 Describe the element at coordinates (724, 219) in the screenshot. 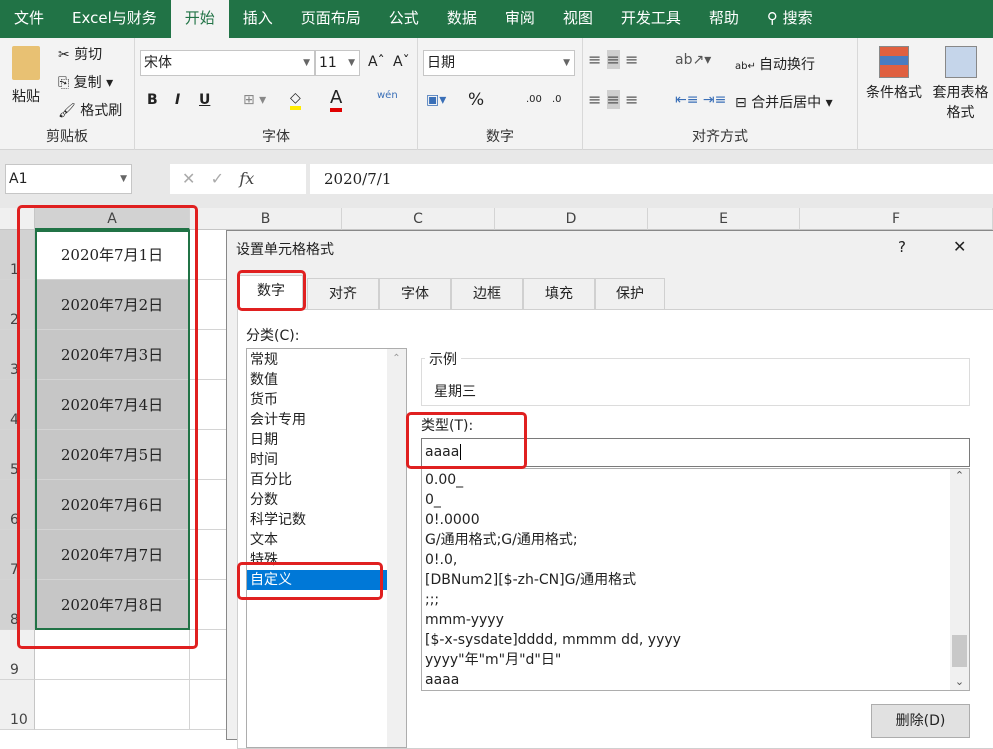

I see `column-header-e: E` at that location.